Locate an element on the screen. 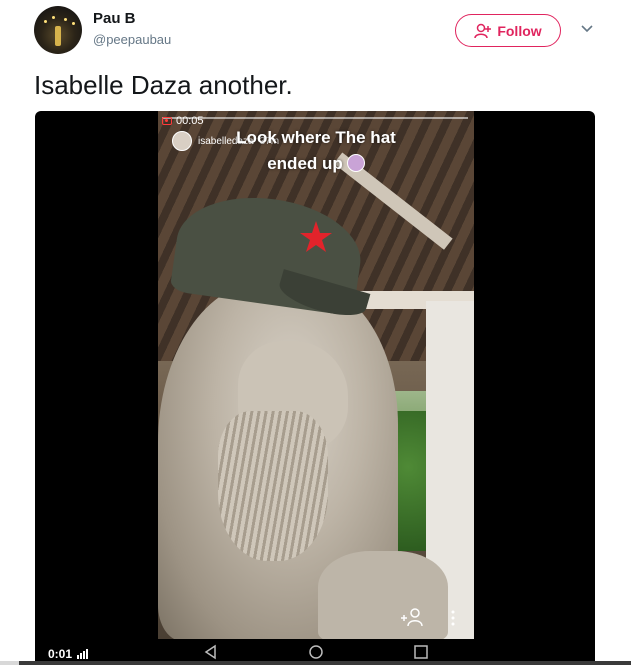 The image size is (631, 665). back-icon is located at coordinates (210, 652).